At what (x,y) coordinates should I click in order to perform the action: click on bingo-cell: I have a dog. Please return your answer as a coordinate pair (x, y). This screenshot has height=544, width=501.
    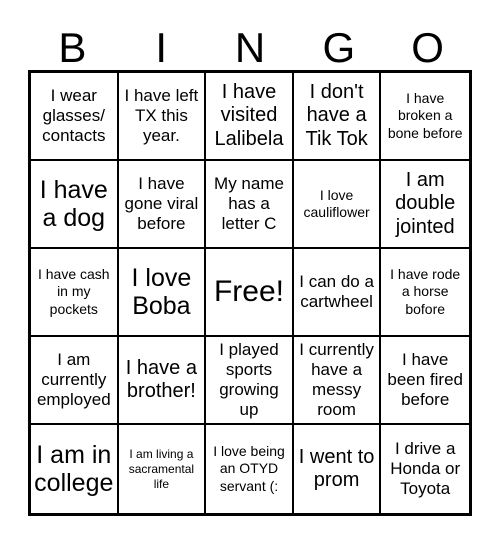
    Looking at the image, I should click on (75, 205).